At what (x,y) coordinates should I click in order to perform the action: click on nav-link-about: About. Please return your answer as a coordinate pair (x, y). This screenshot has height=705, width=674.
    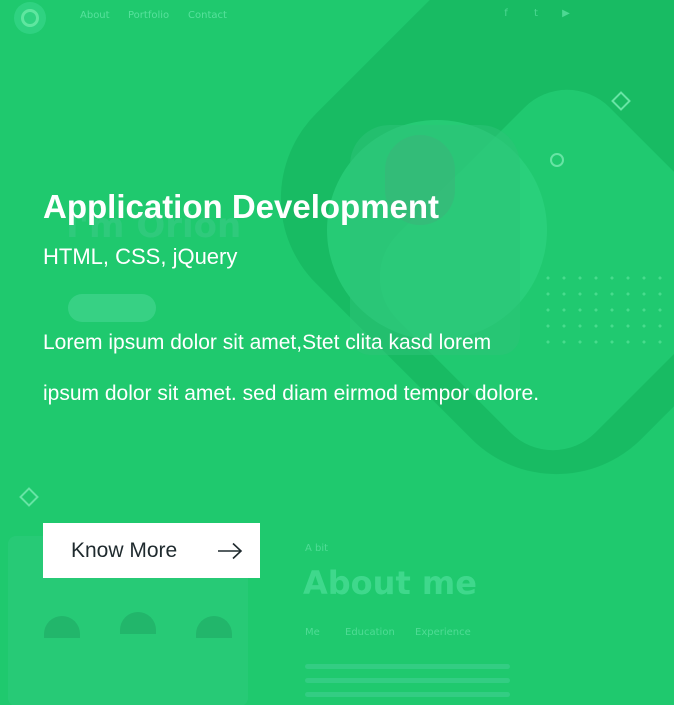
    Looking at the image, I should click on (95, 15).